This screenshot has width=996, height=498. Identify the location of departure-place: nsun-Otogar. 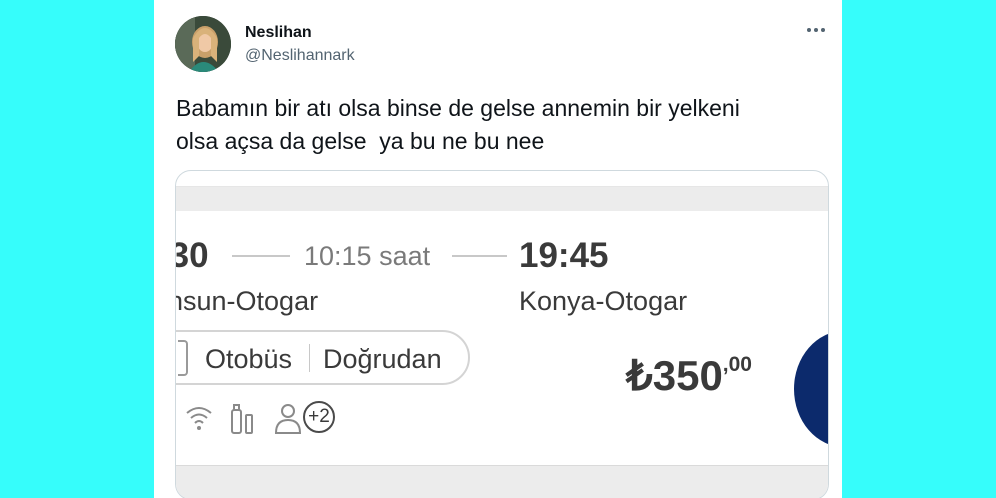
(247, 301).